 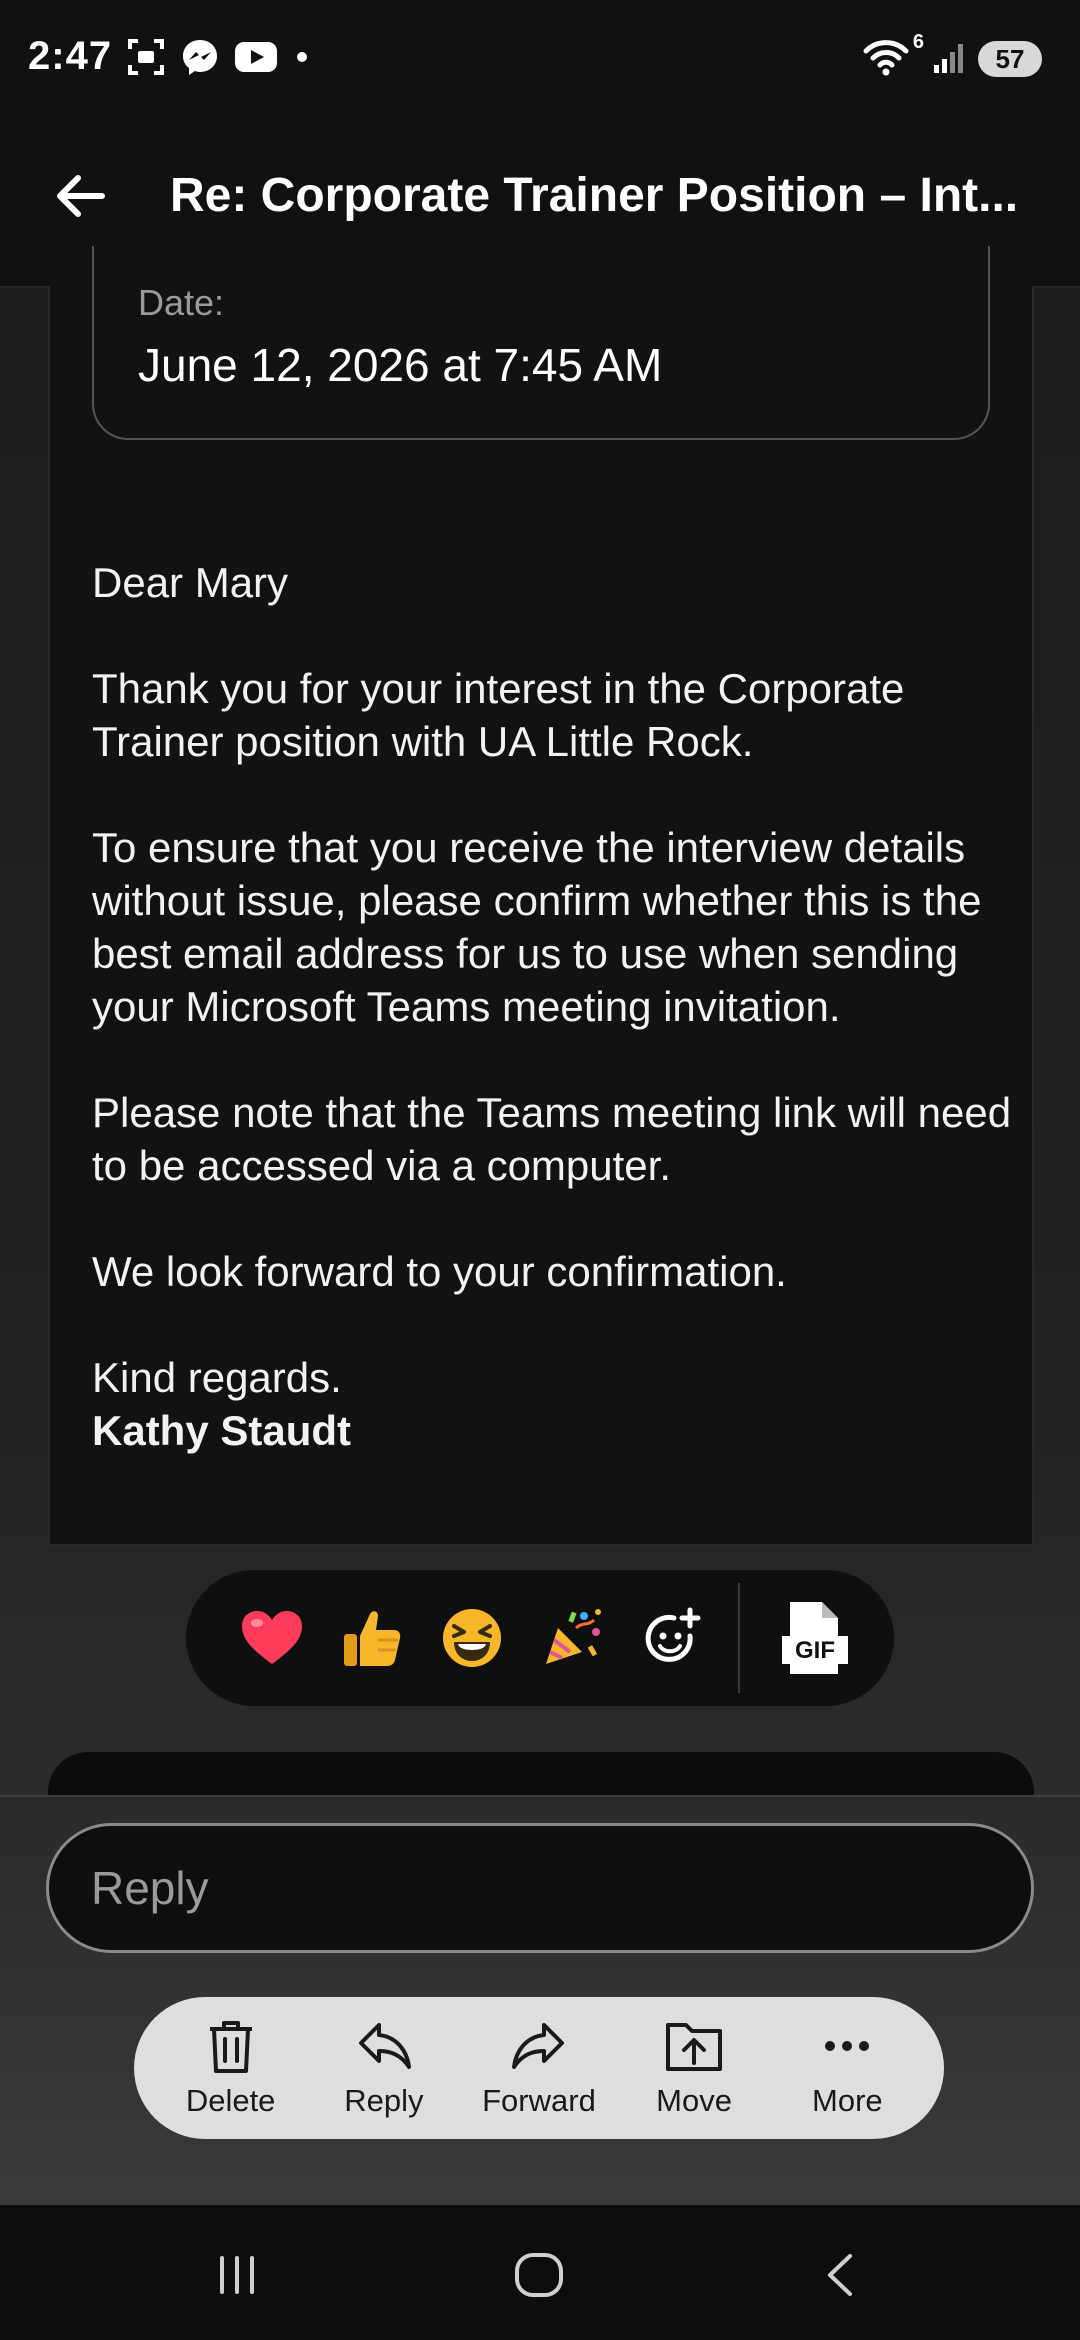 I want to click on recents-button, so click(x=237, y=2275).